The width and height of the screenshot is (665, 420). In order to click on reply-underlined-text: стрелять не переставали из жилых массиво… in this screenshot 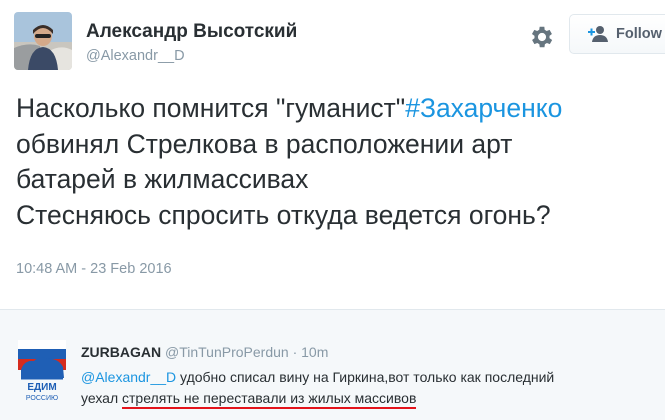, I will do `click(269, 399)`.